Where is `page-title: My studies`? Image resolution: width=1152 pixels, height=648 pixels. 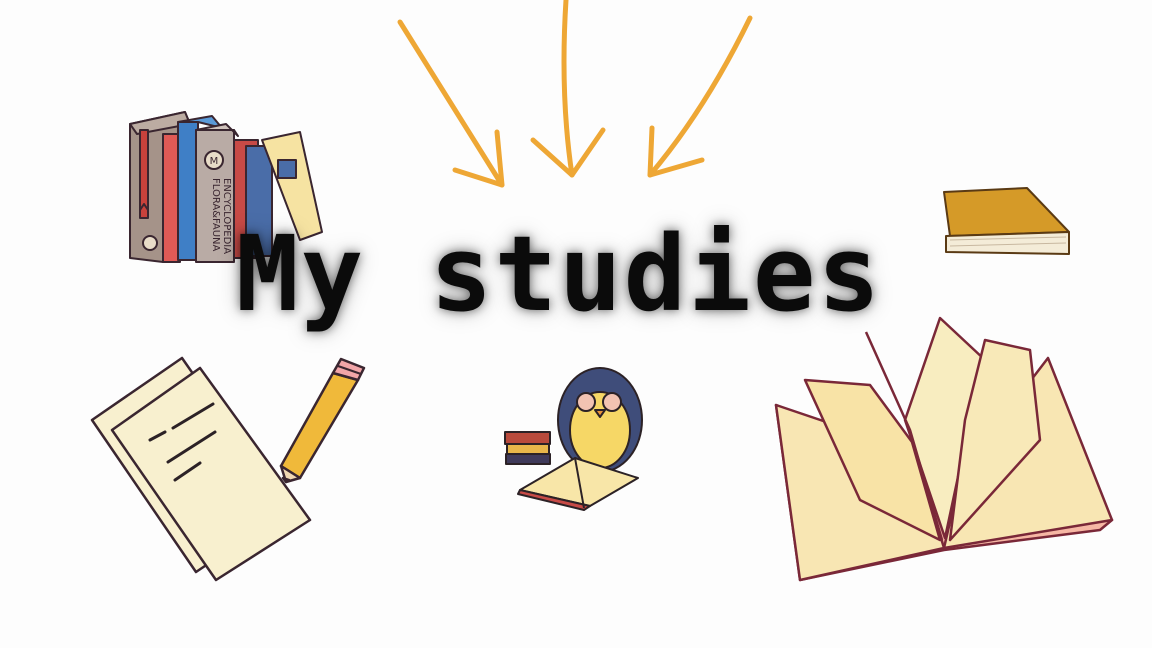 page-title: My studies is located at coordinates (559, 274).